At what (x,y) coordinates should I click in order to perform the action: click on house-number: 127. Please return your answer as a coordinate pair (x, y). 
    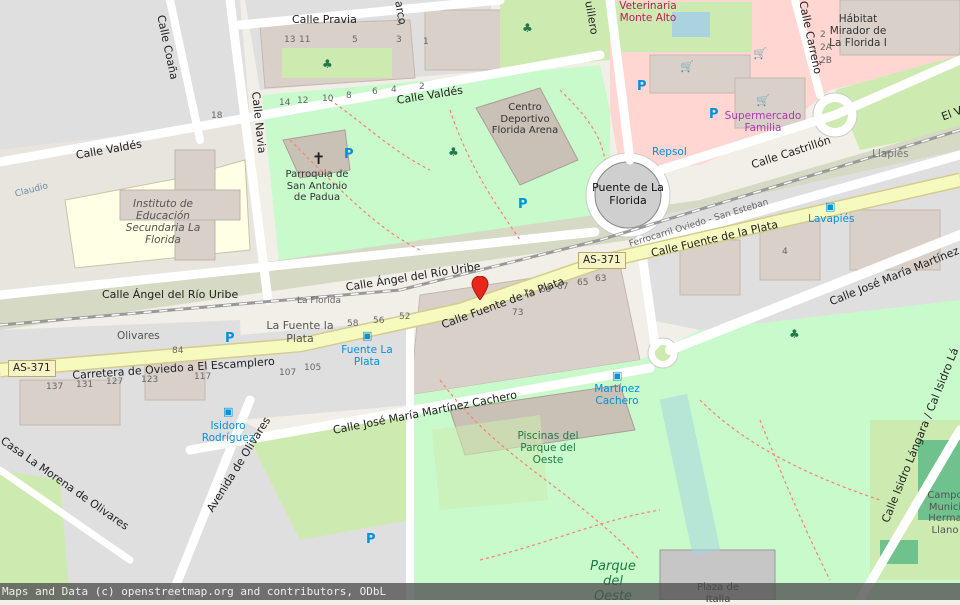
    Looking at the image, I should click on (115, 382).